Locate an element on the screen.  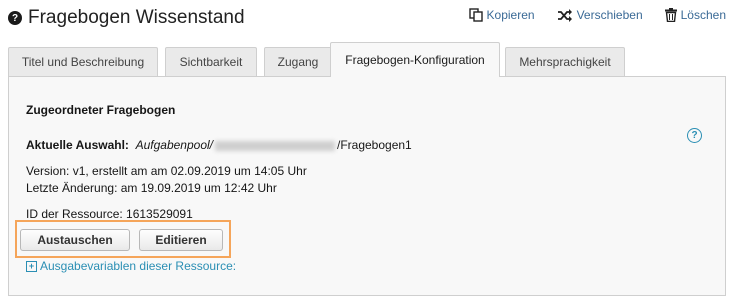
selection-name: /Fragebogen1 is located at coordinates (374, 145).